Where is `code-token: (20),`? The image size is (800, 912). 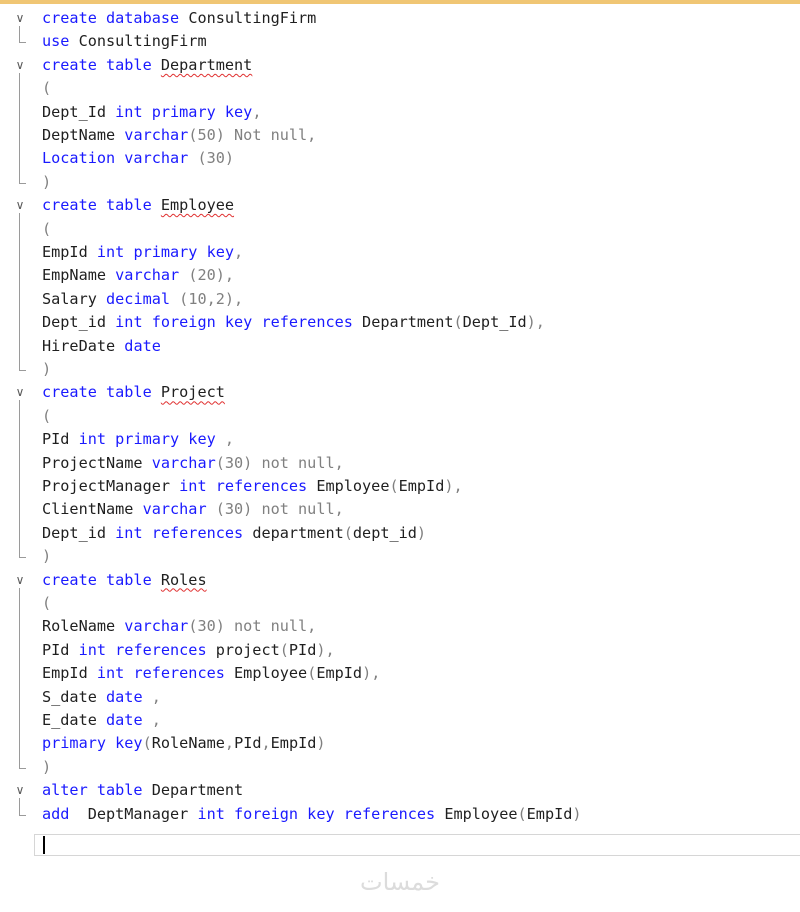
code-token: (20), is located at coordinates (211, 275).